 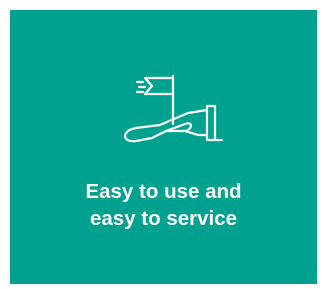 I want to click on caption-line-2: easy to service, so click(x=163, y=218).